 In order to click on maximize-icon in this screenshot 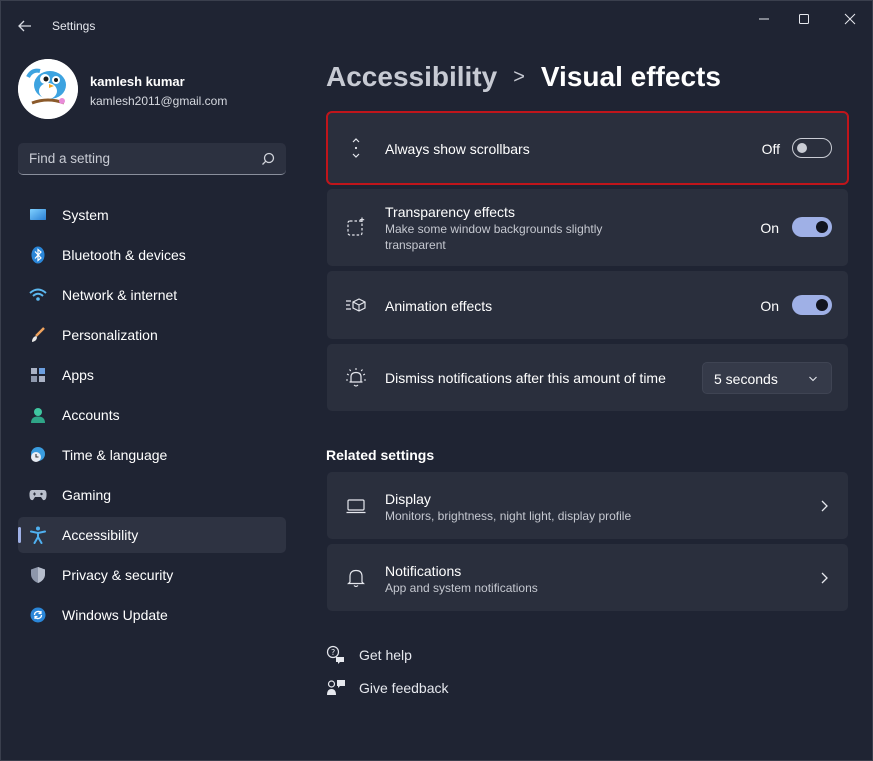, I will do `click(804, 19)`.